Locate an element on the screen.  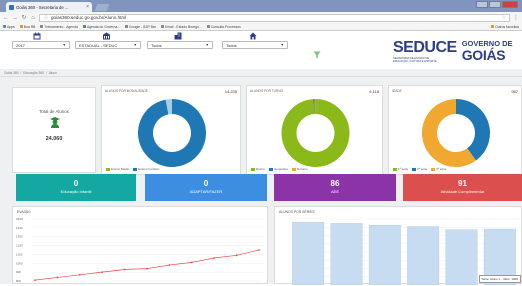
municipality-select: Todos ▼ is located at coordinates (180, 45).